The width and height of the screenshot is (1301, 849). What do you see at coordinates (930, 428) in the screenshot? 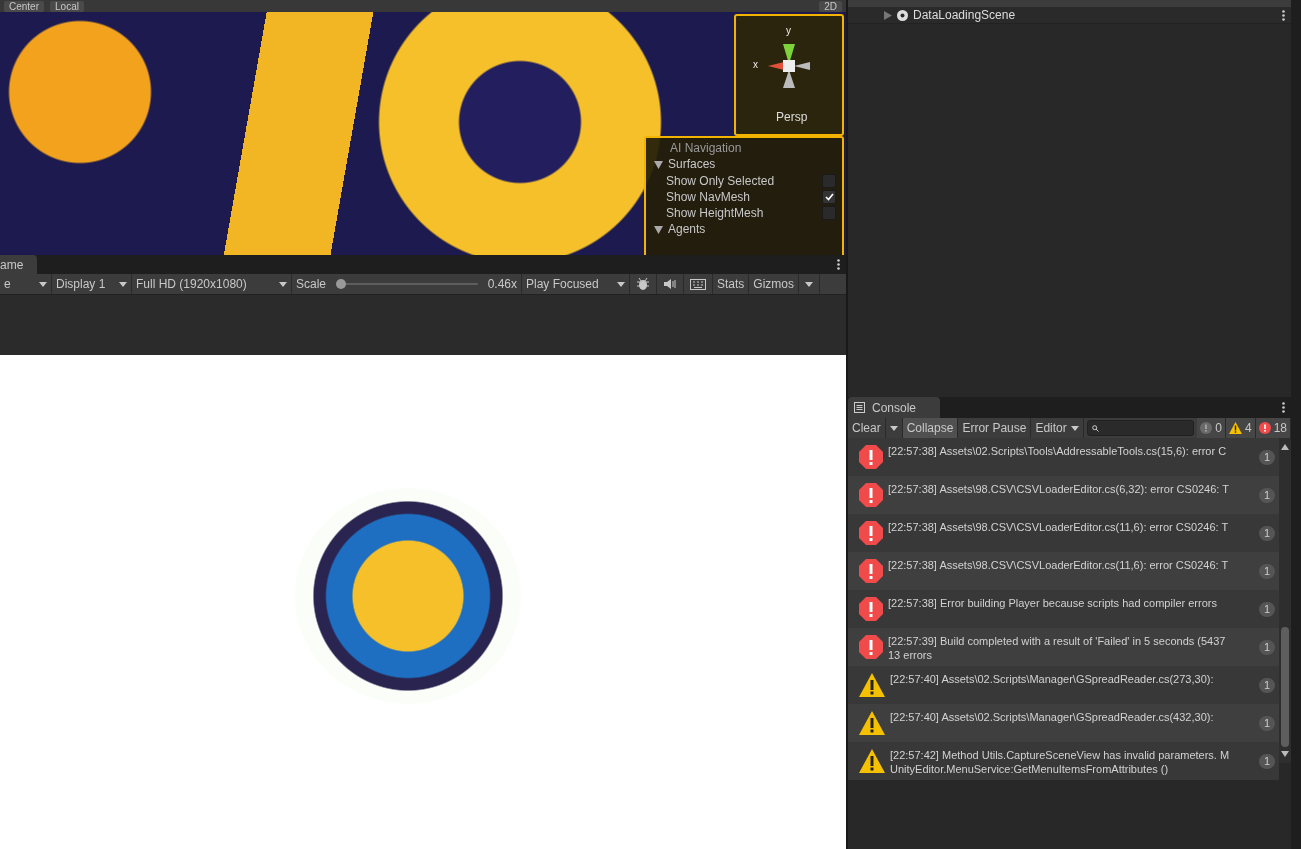
I see `collapse-toggle: Collapse` at bounding box center [930, 428].